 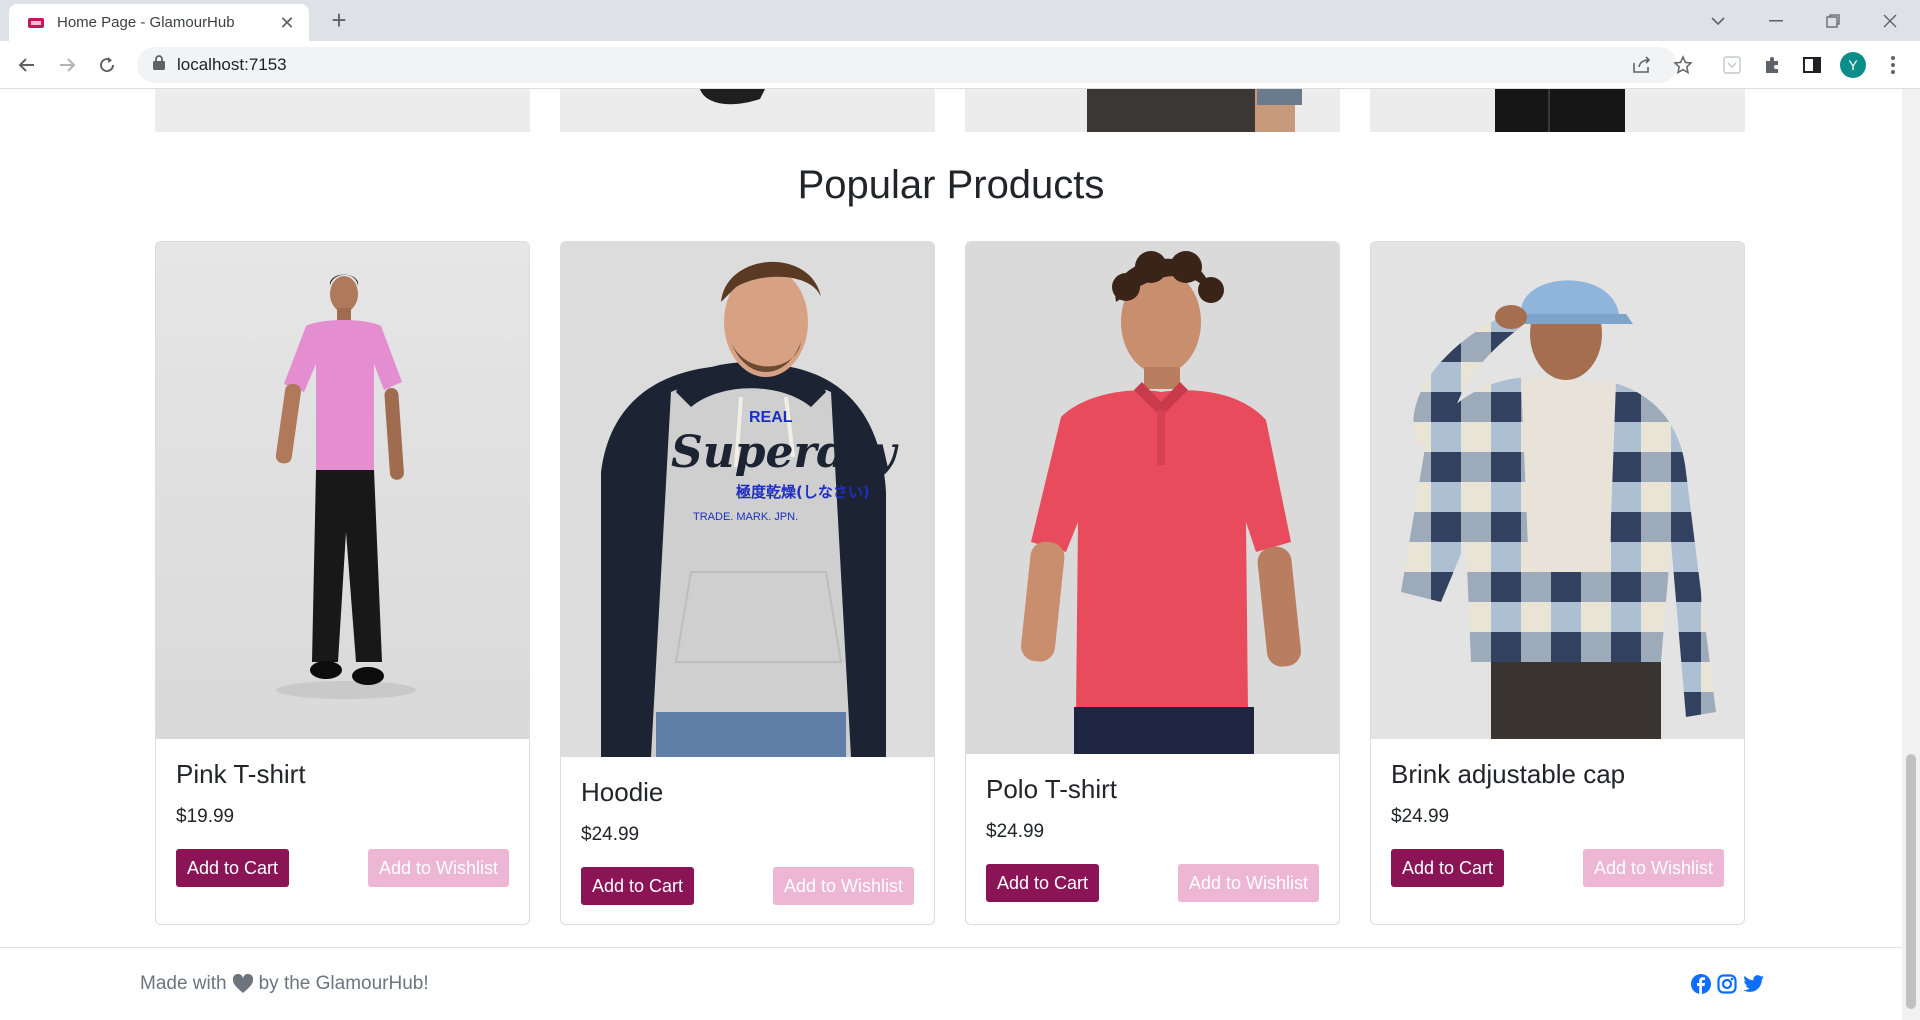 What do you see at coordinates (1833, 21) in the screenshot?
I see `restore-button` at bounding box center [1833, 21].